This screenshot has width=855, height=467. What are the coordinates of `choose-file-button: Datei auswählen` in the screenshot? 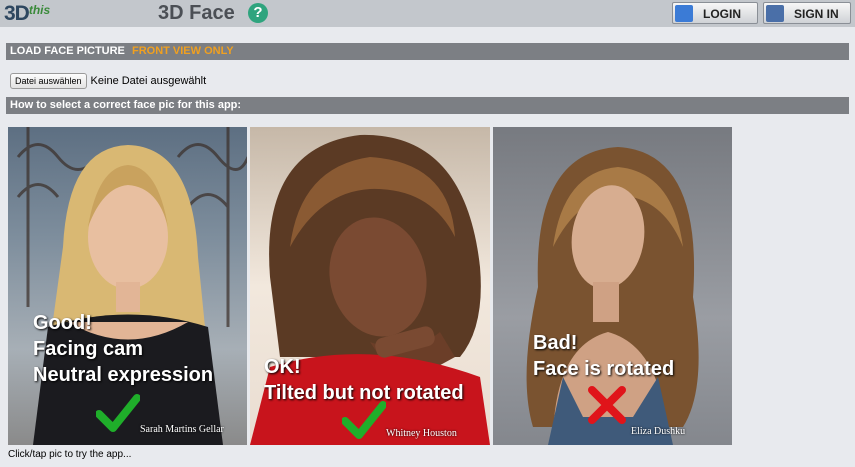 It's located at (48, 81).